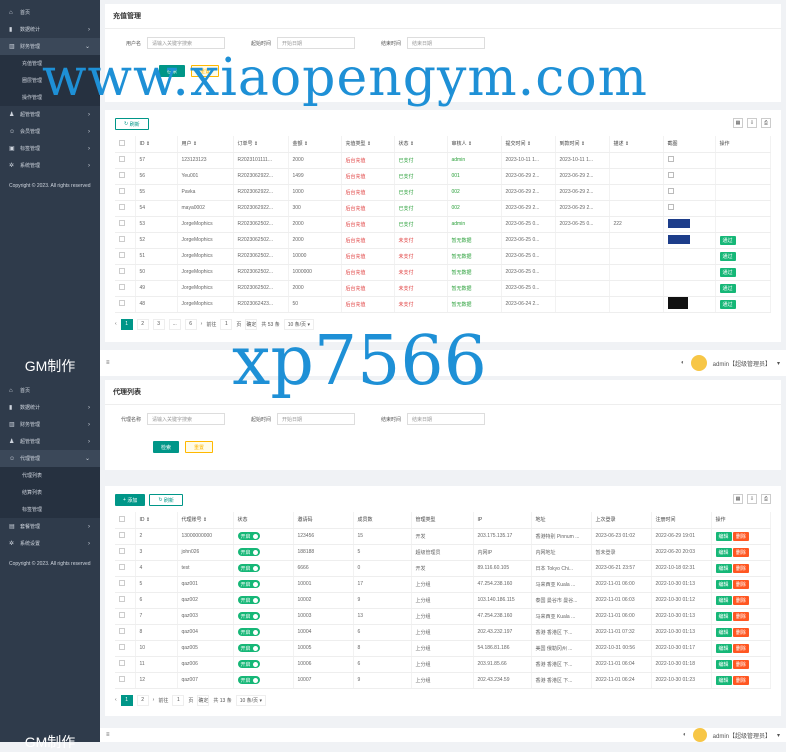  Describe the element at coordinates (689, 144) in the screenshot. I see `column-header: 截图` at that location.